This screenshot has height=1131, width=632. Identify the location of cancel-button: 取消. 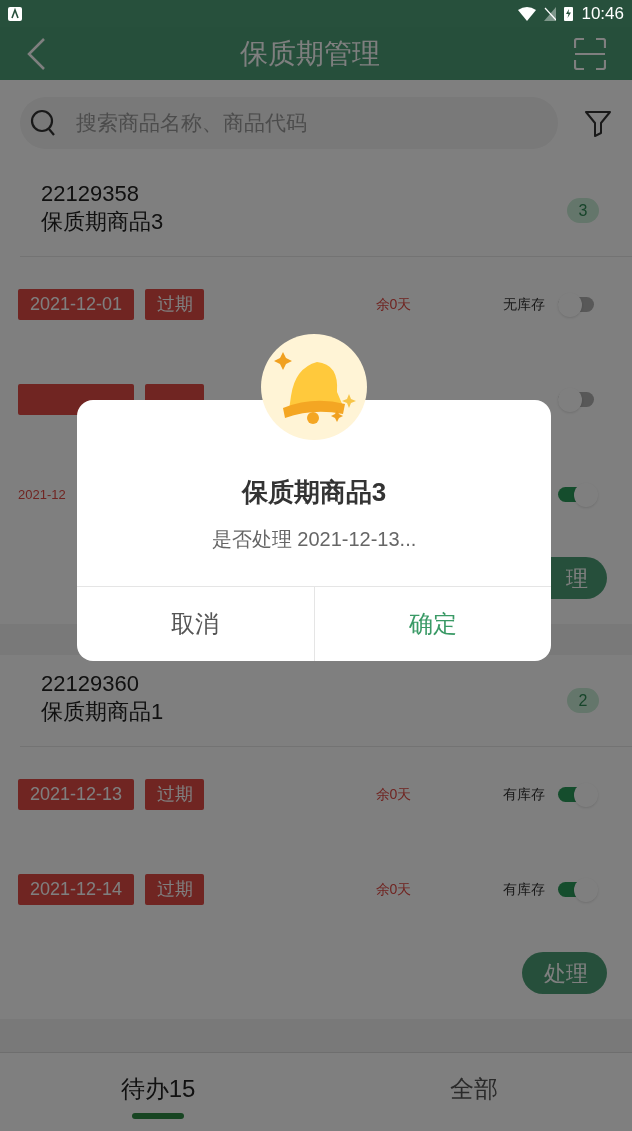
(195, 624).